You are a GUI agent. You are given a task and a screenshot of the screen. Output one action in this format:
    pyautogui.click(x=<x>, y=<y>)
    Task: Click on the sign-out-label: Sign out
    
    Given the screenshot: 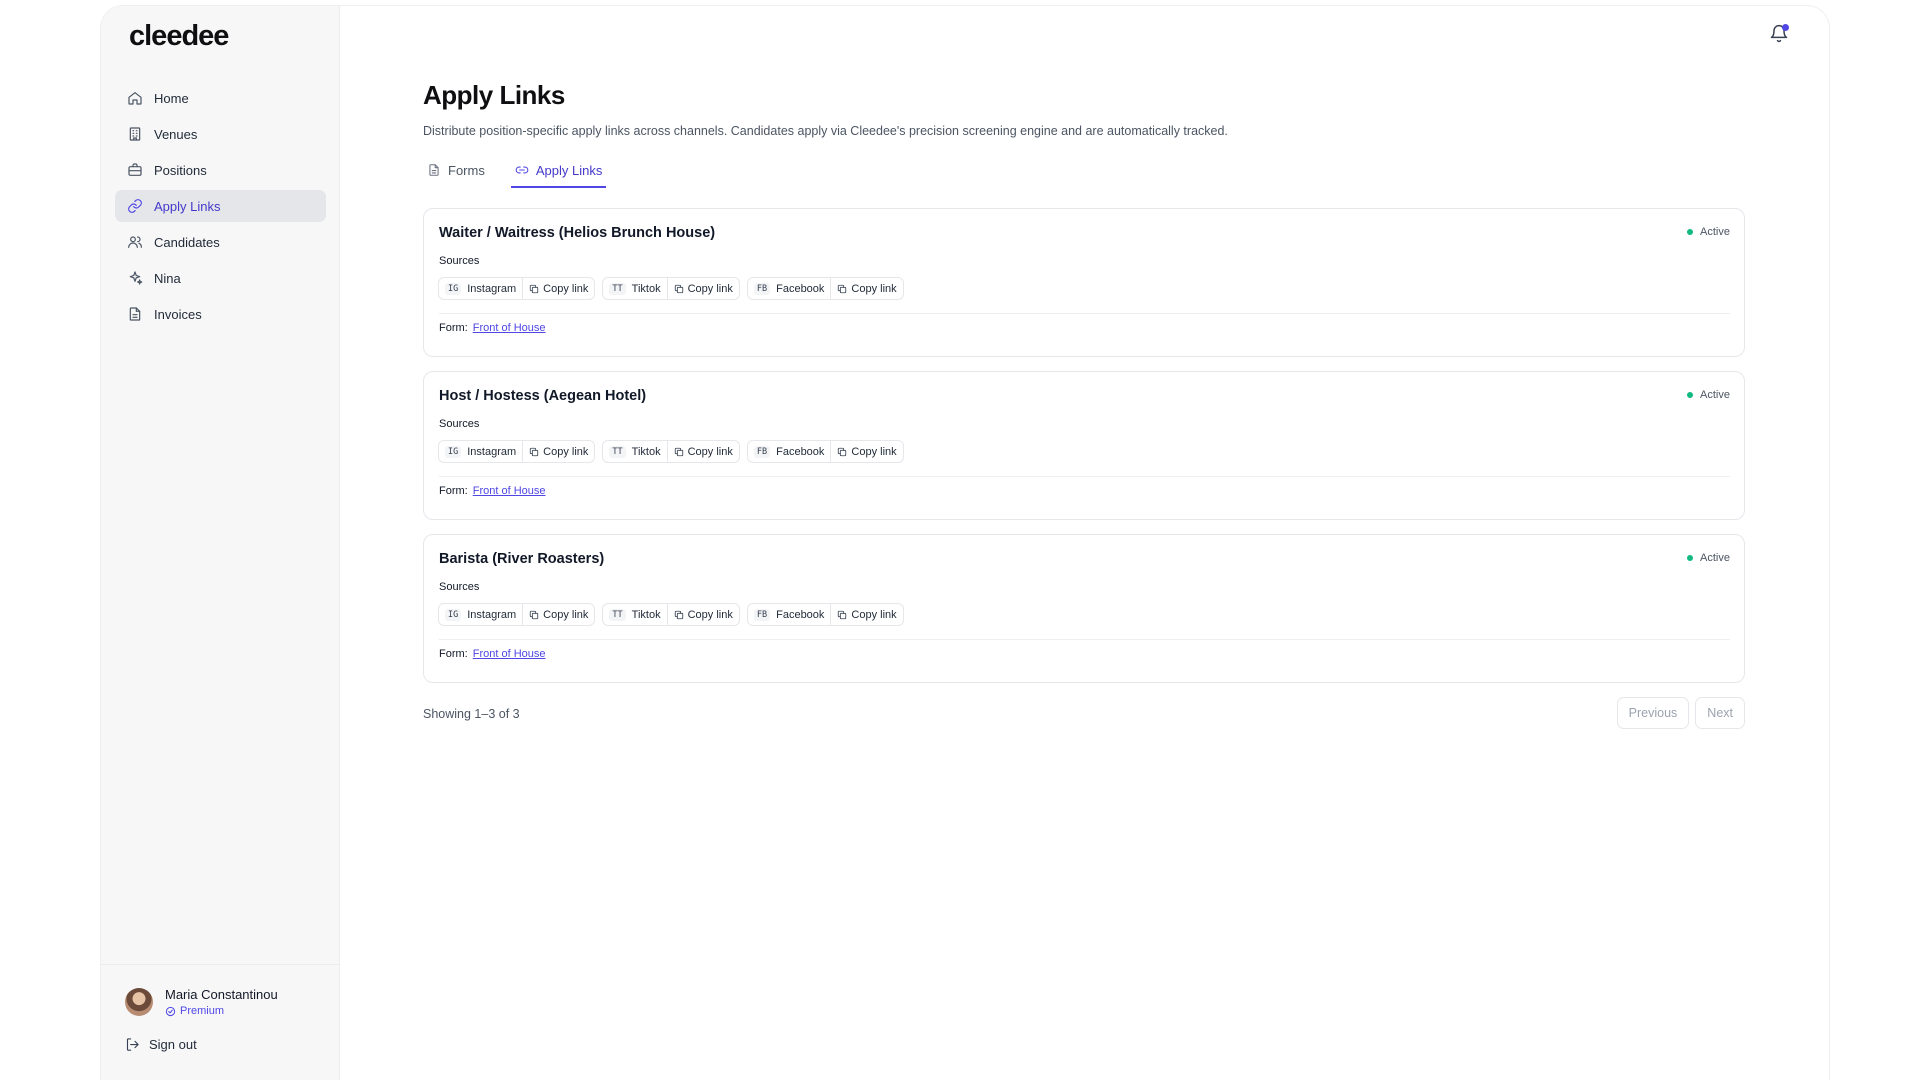 What is the action you would take?
    pyautogui.click(x=173, y=1044)
    